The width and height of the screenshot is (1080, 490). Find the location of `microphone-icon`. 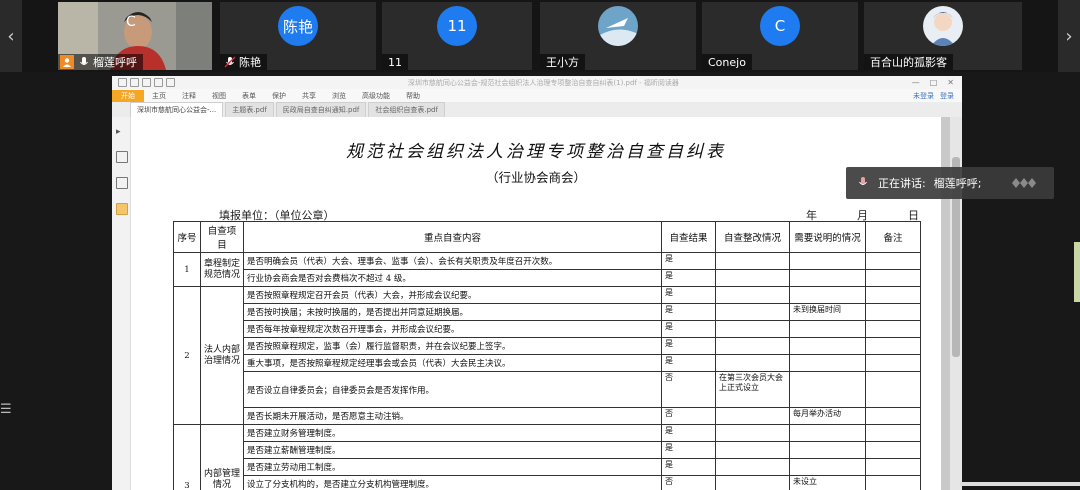

microphone-icon is located at coordinates (84, 61).